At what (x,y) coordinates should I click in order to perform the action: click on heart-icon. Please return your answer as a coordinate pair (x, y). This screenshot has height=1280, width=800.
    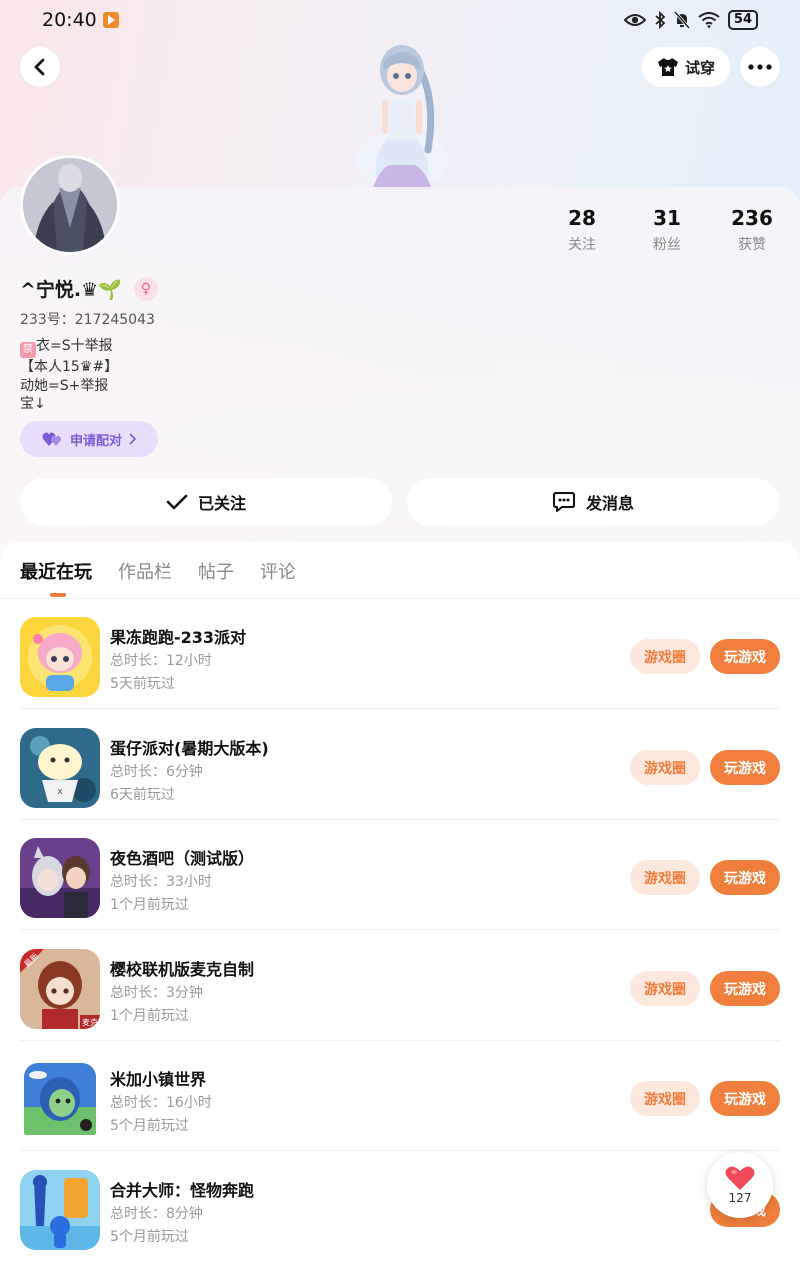
    Looking at the image, I should click on (740, 1178).